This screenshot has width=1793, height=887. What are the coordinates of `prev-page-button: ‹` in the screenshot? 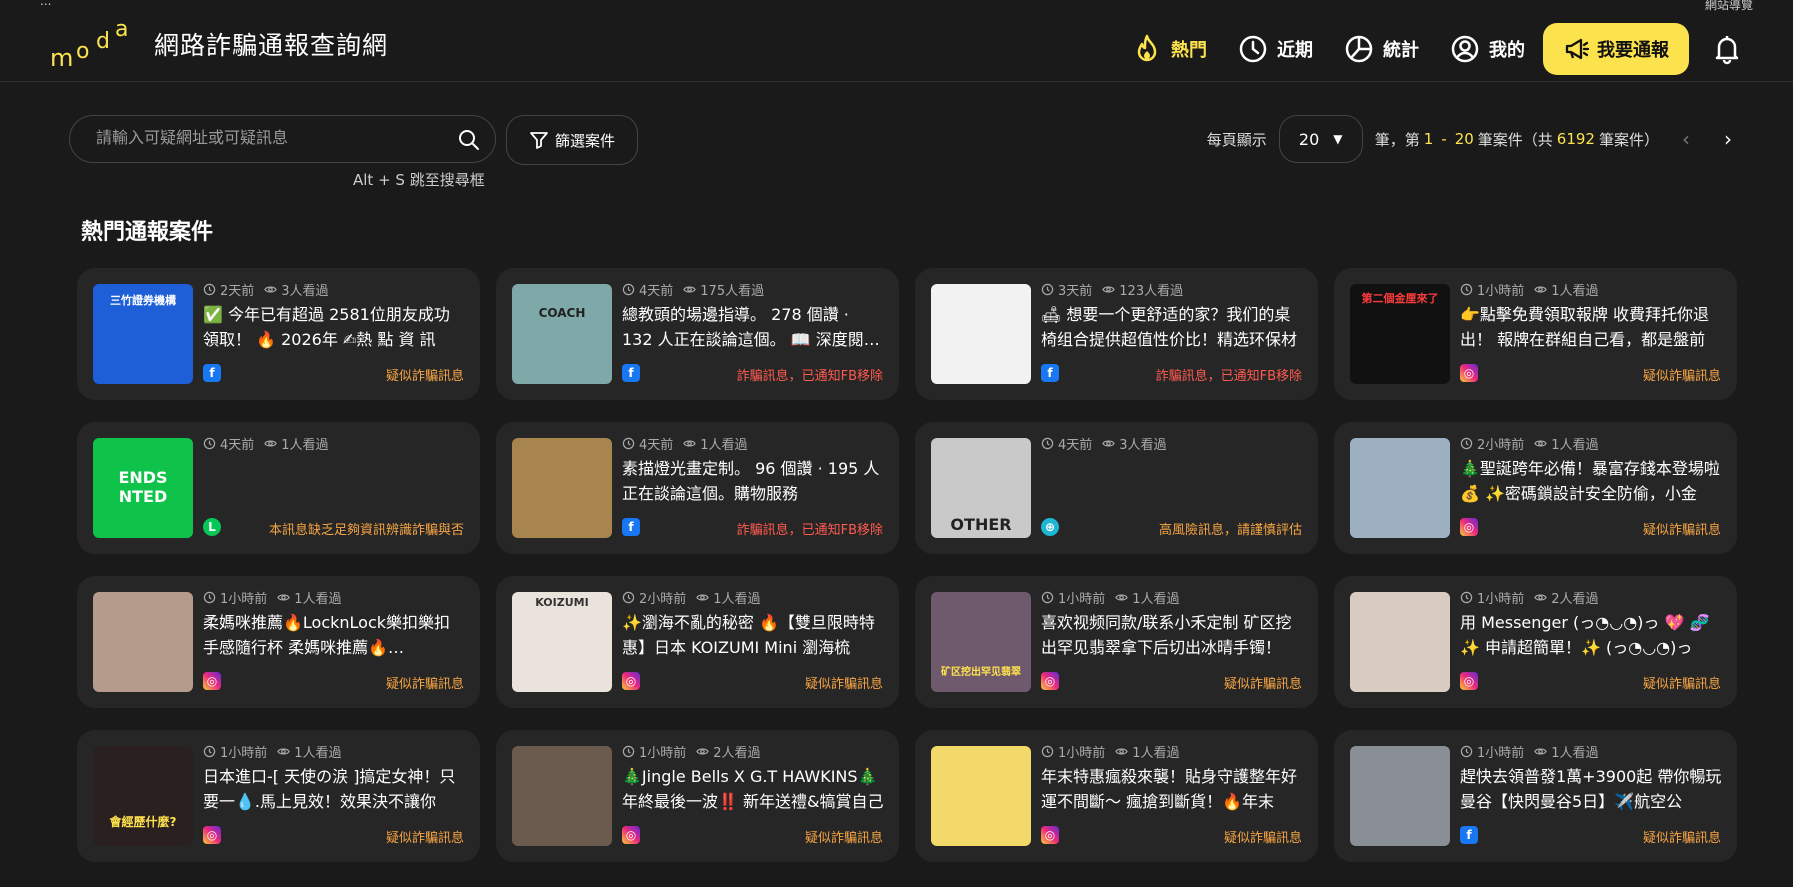 It's located at (1686, 139).